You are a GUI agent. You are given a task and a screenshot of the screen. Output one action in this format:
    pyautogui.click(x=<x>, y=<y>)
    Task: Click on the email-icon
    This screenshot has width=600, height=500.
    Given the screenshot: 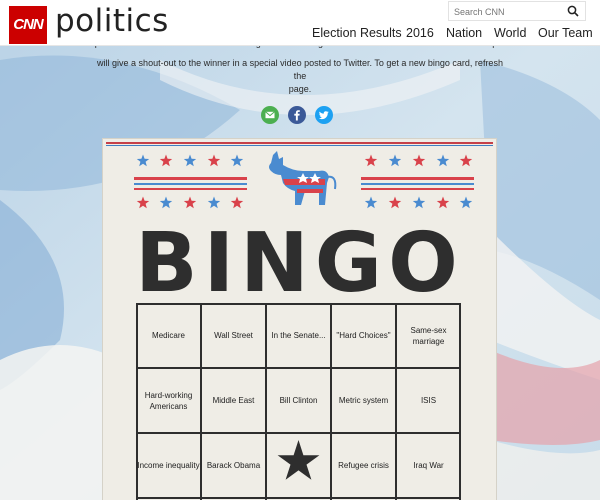 What is the action you would take?
    pyautogui.click(x=270, y=115)
    